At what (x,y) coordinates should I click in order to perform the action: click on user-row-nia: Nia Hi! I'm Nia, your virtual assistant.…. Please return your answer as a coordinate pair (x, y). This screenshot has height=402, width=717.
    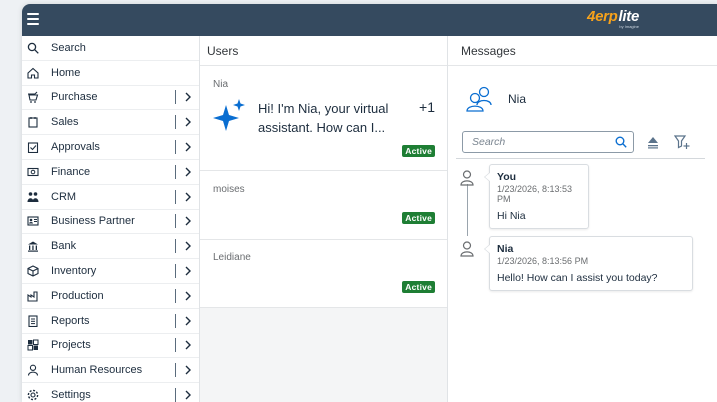
    Looking at the image, I should click on (323, 118).